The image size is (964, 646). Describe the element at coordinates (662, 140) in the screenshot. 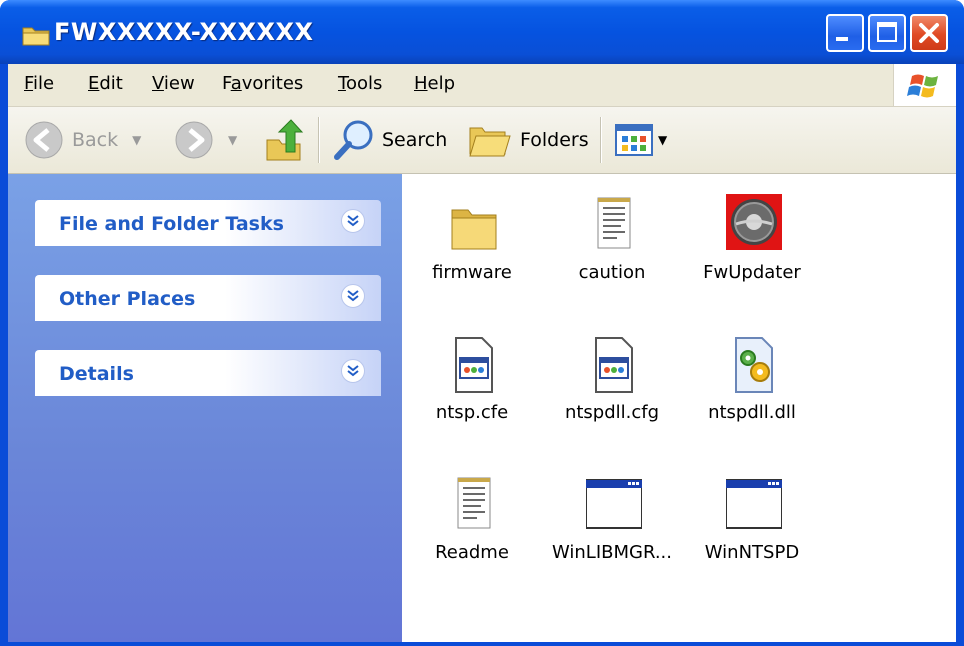

I see `views-dropdown-icon: ▼` at that location.